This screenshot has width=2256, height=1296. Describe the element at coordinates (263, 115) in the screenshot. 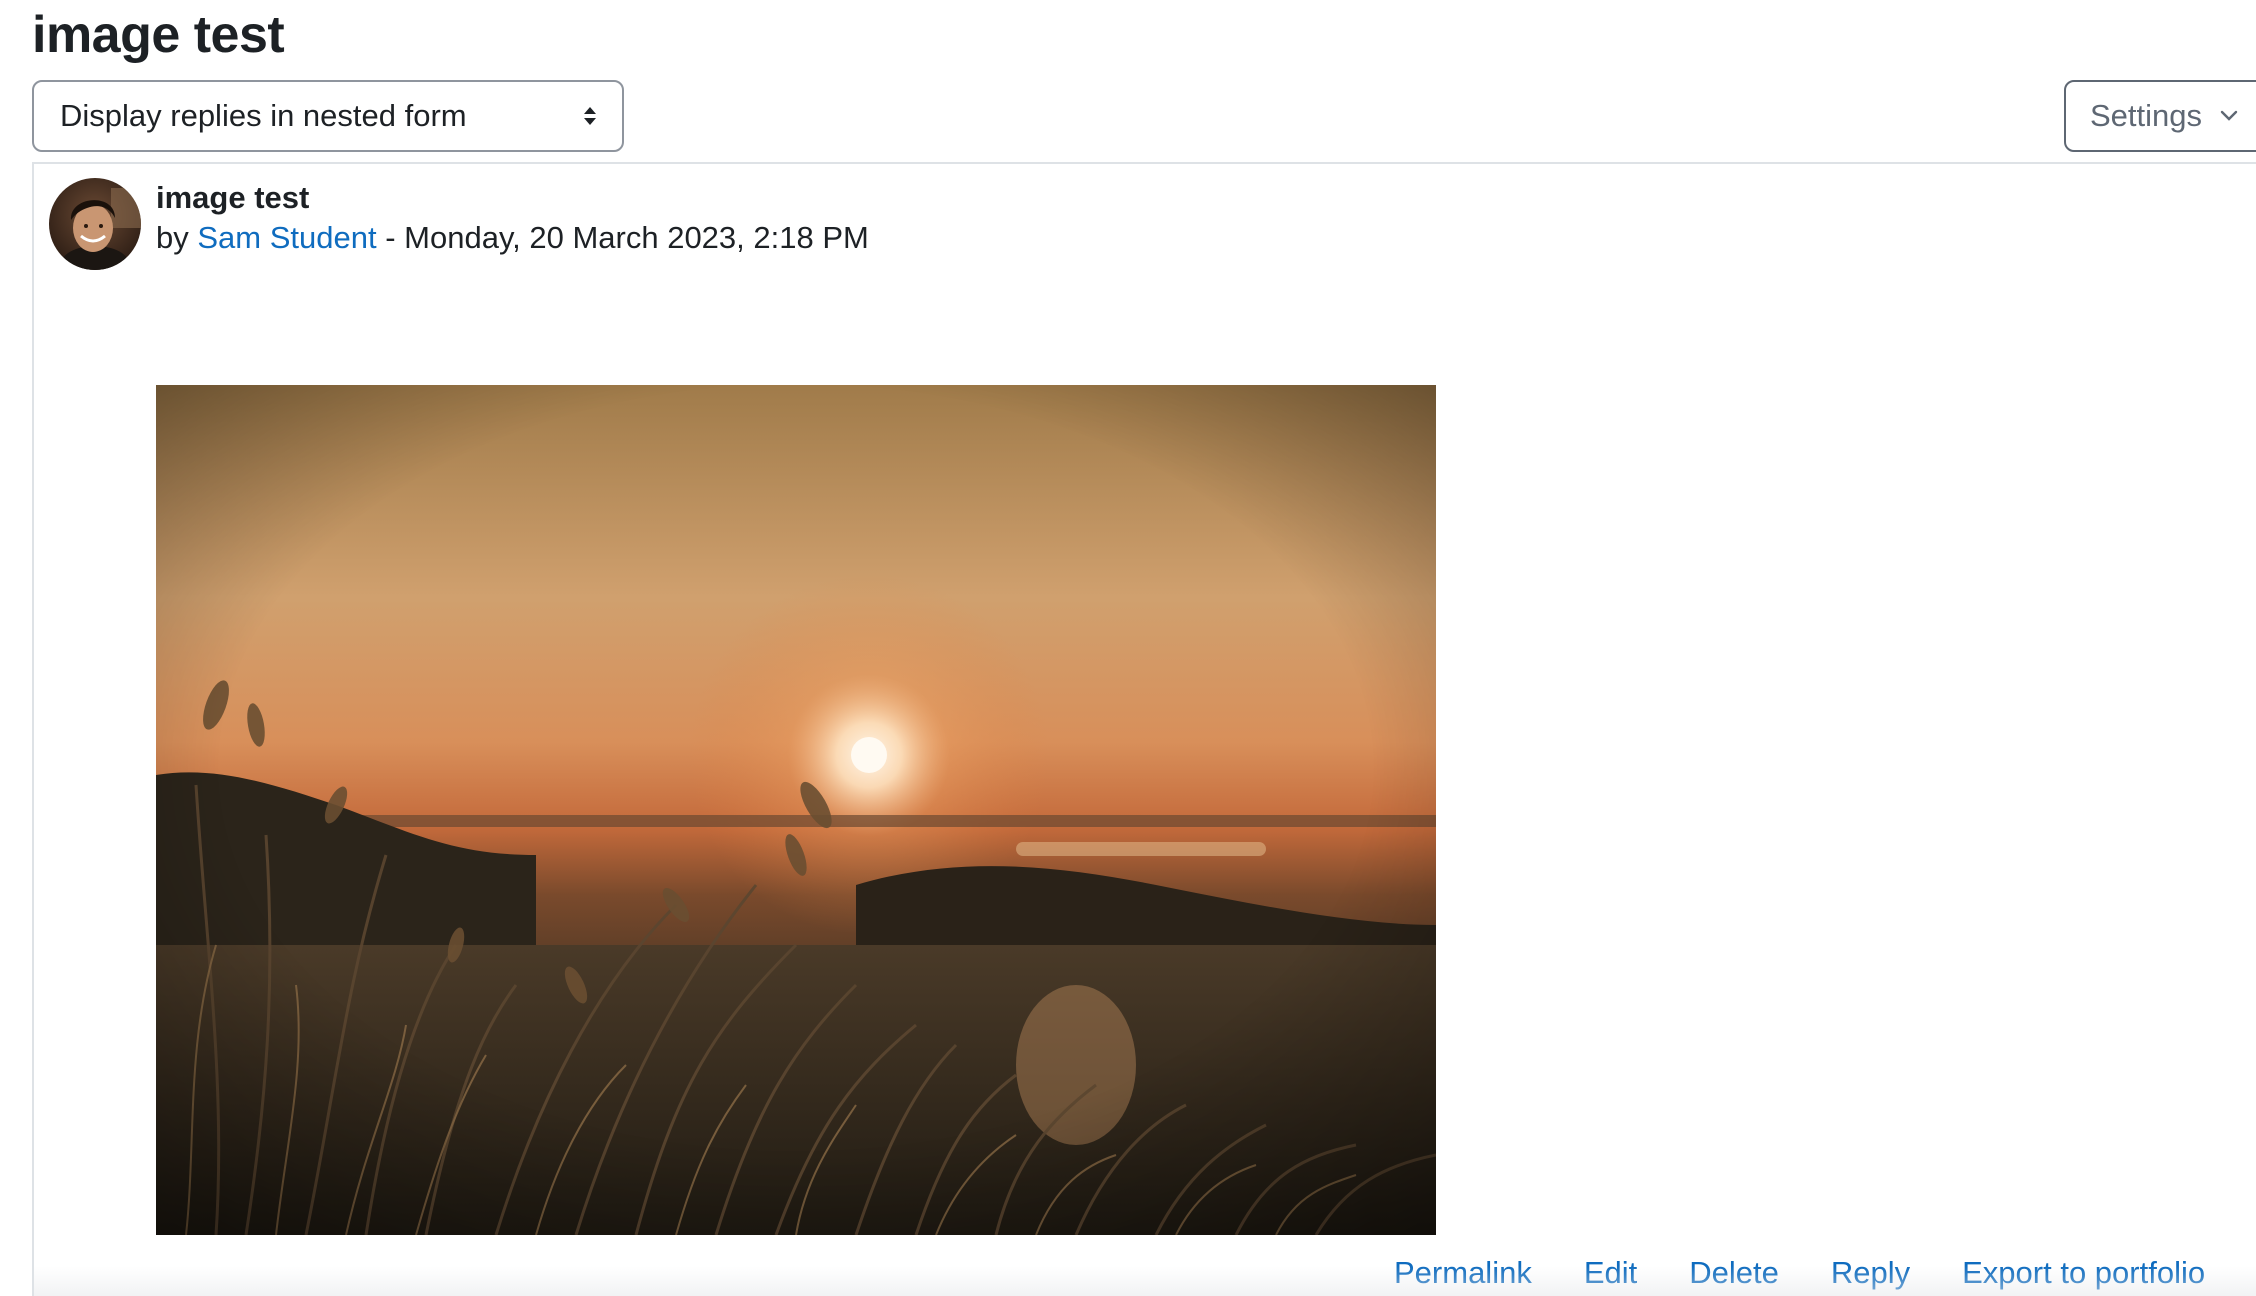

I see `display-mode-selected-value: Display replies in nested form` at that location.